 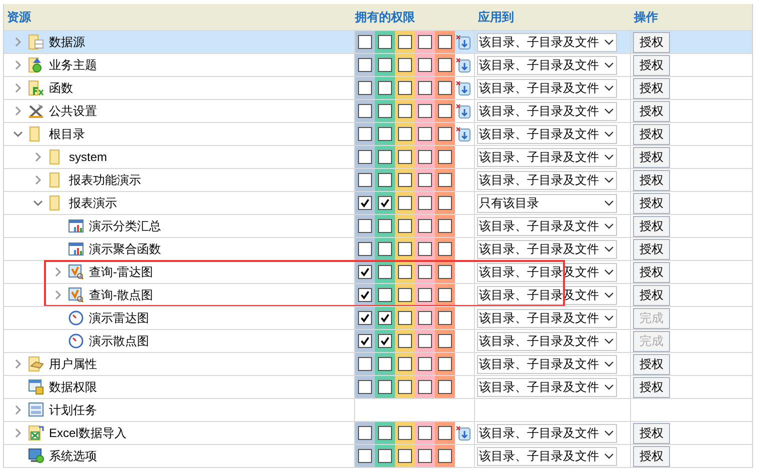 I want to click on tree-row: 根目录 该目录、子目录及文件 授权, so click(x=378, y=133).